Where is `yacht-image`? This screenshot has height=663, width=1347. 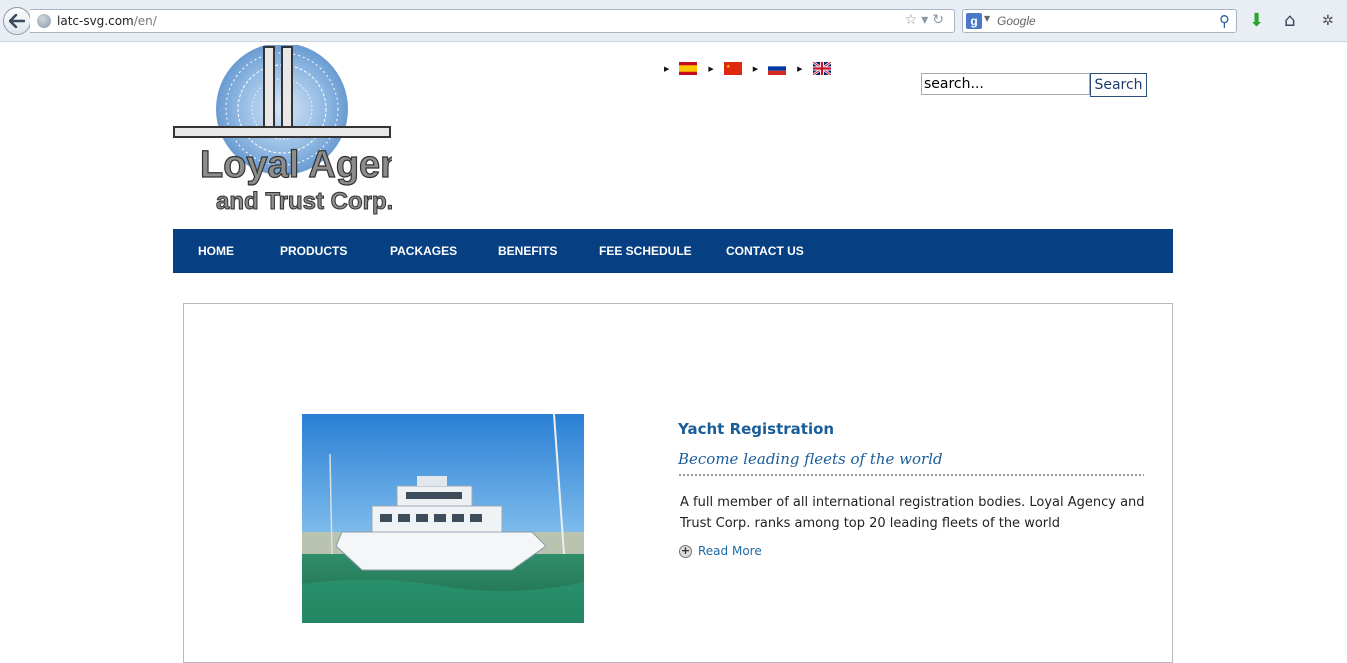
yacht-image is located at coordinates (443, 518).